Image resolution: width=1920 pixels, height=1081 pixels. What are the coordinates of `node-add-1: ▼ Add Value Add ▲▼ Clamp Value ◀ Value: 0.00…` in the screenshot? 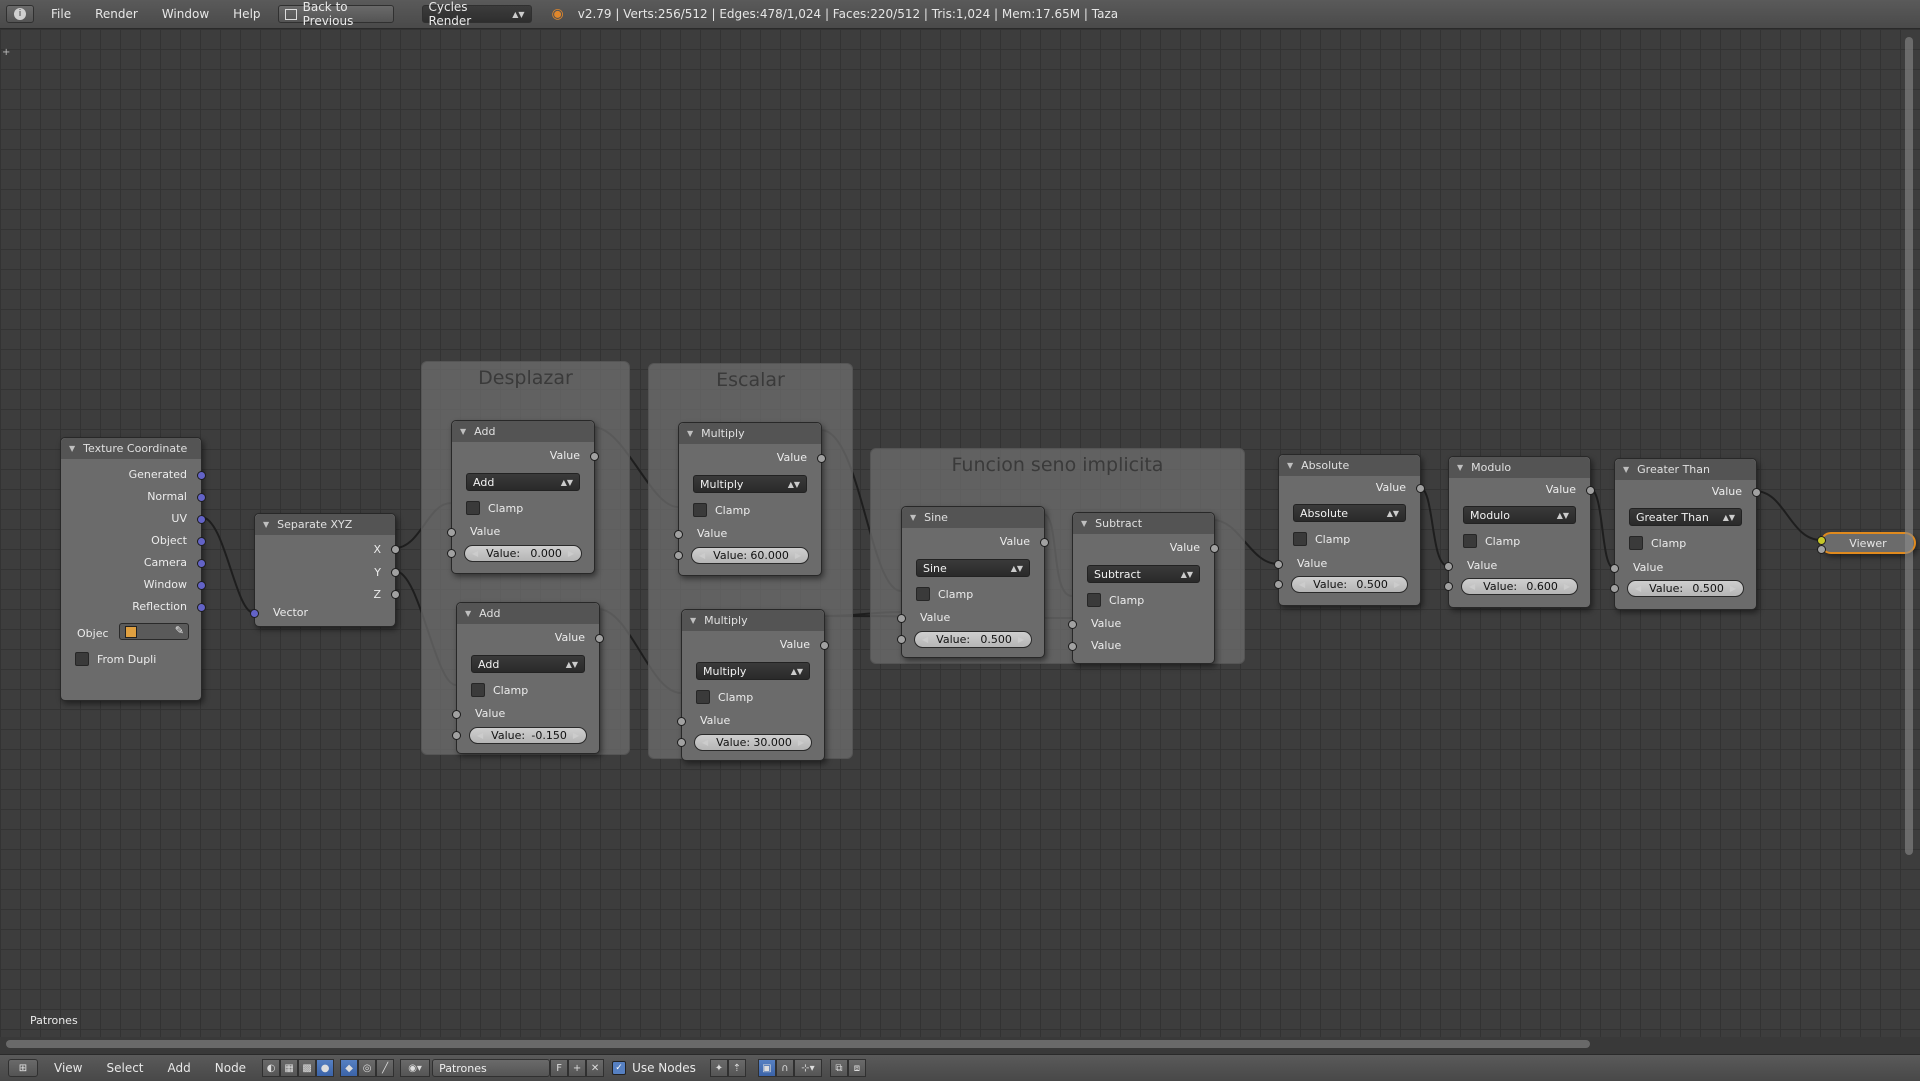 It's located at (523, 497).